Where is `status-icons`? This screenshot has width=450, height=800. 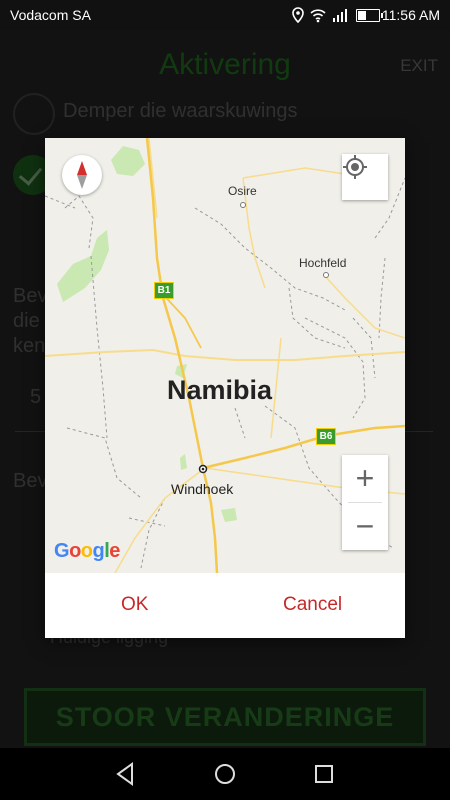
status-icons is located at coordinates (320, 15).